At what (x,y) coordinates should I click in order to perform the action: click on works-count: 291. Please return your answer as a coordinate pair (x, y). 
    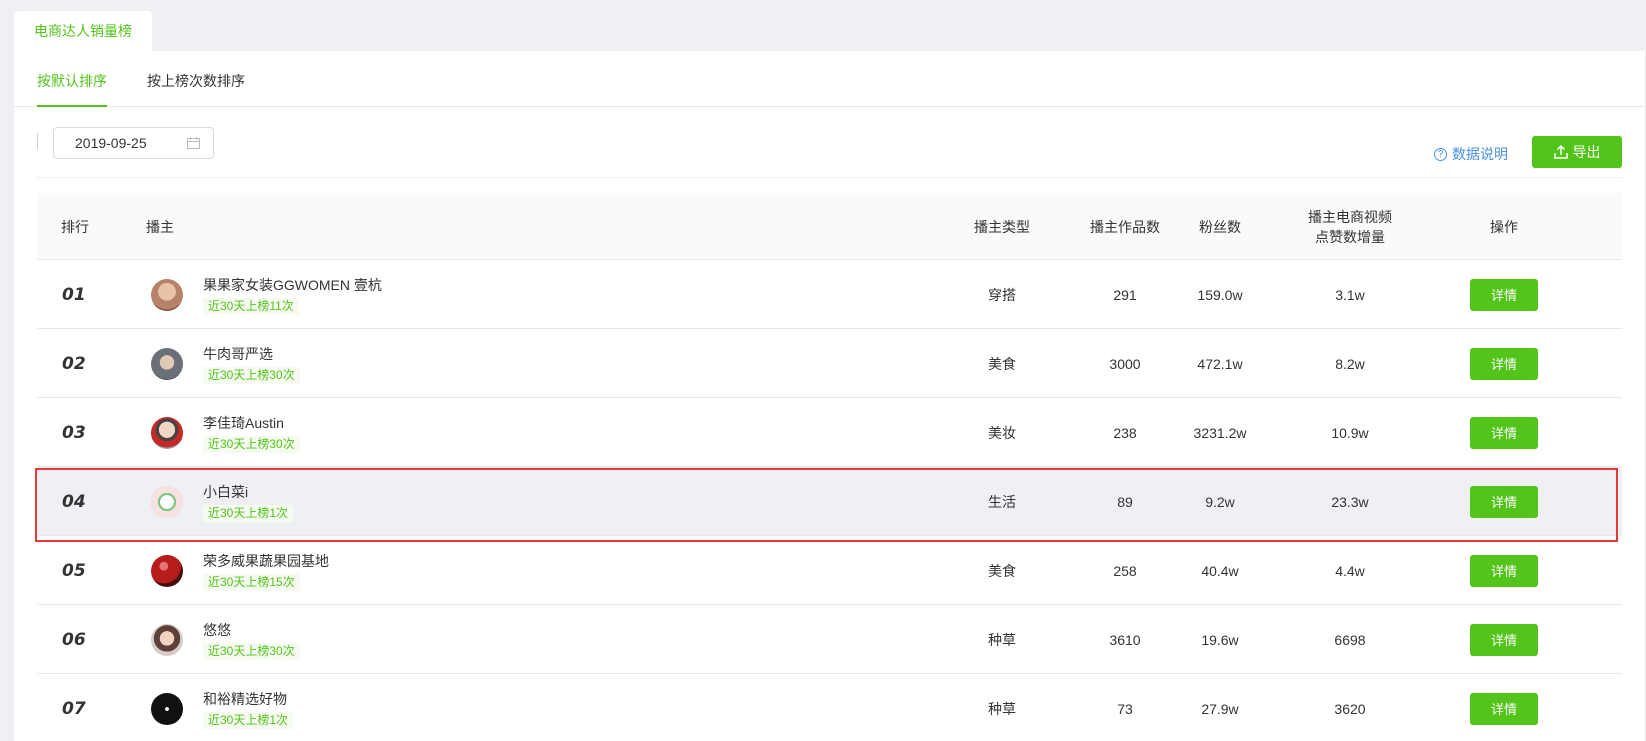
    Looking at the image, I should click on (1125, 294).